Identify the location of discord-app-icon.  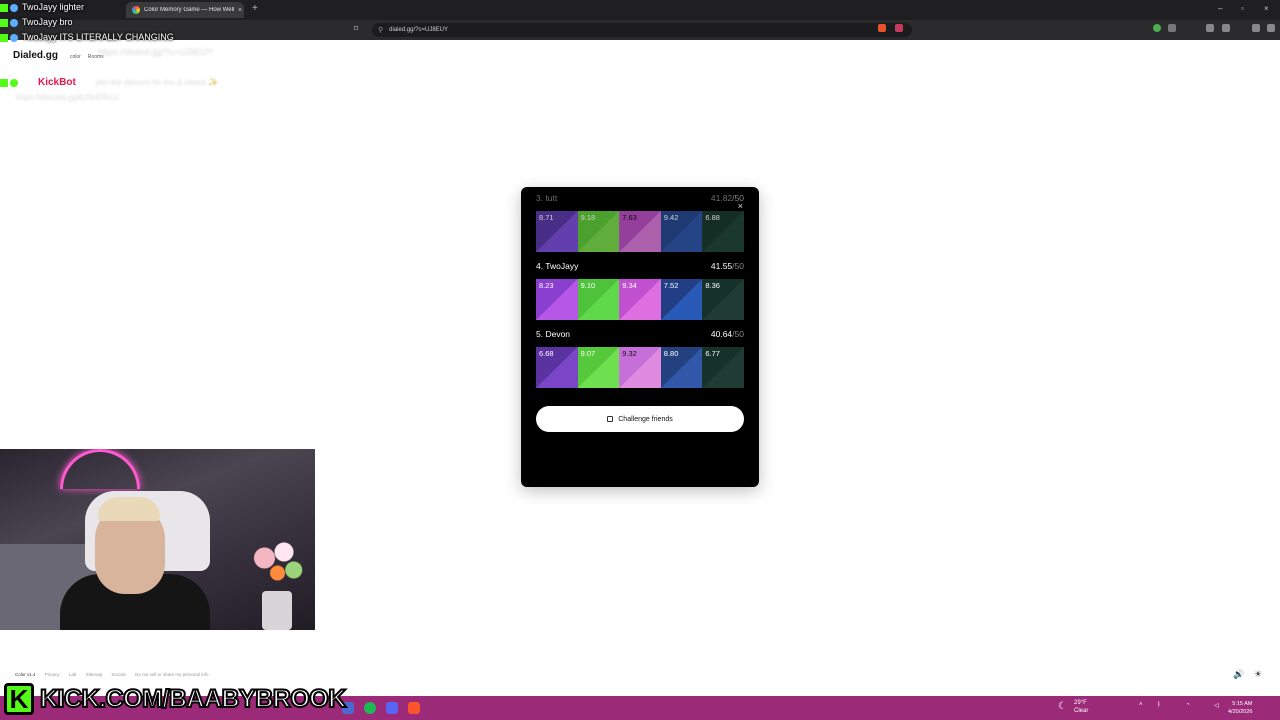
(392, 708).